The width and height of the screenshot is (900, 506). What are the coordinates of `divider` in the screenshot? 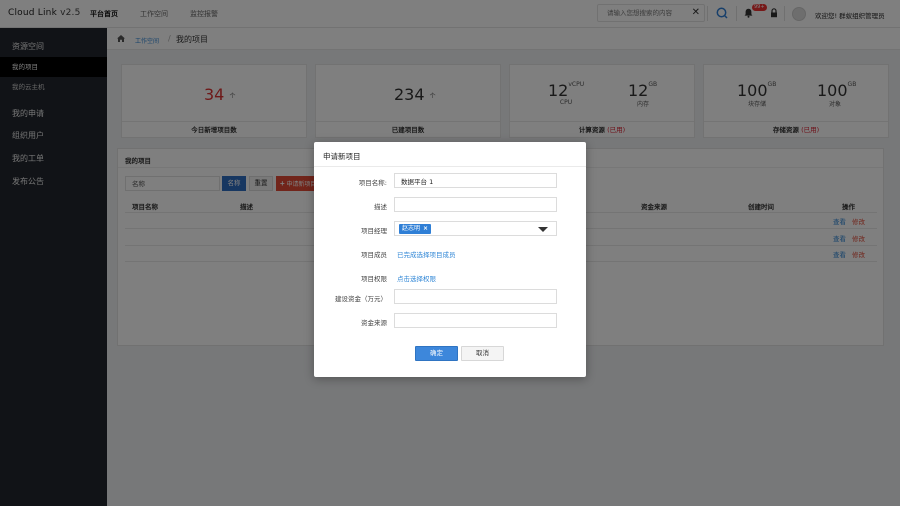 It's located at (450, 166).